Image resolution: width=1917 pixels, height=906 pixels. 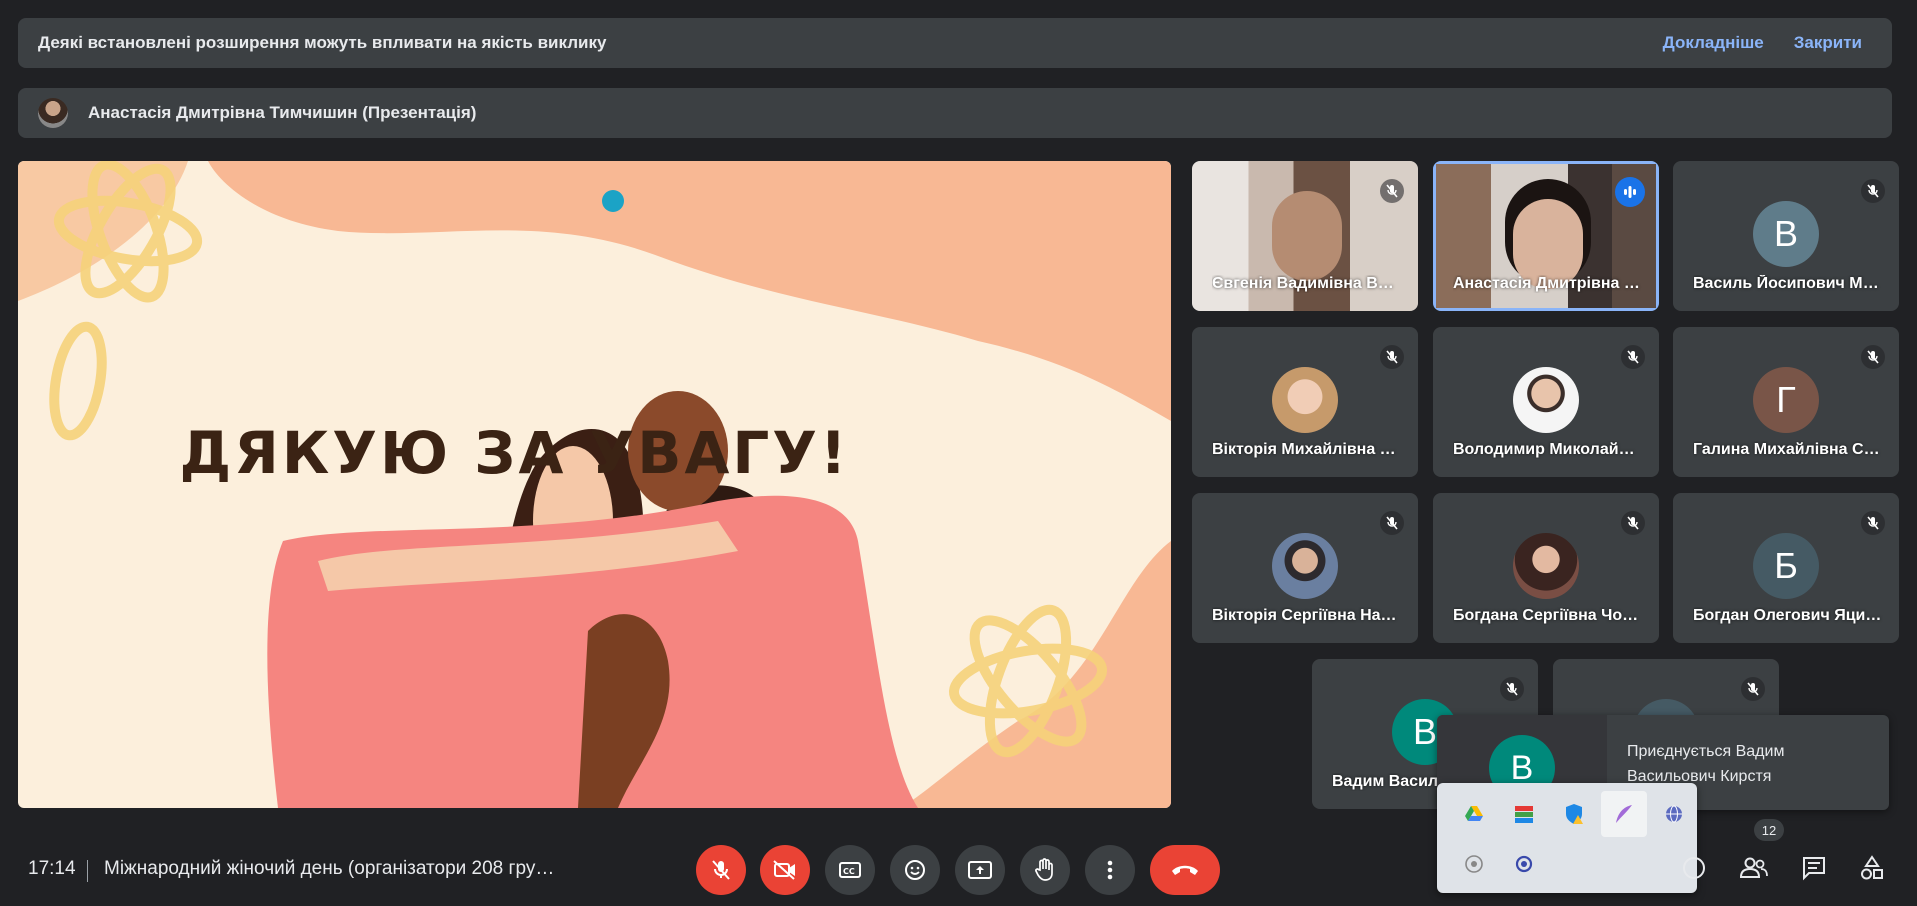 I want to click on participant-tile: В Василь Йосипович Маслюк, so click(x=1786, y=236).